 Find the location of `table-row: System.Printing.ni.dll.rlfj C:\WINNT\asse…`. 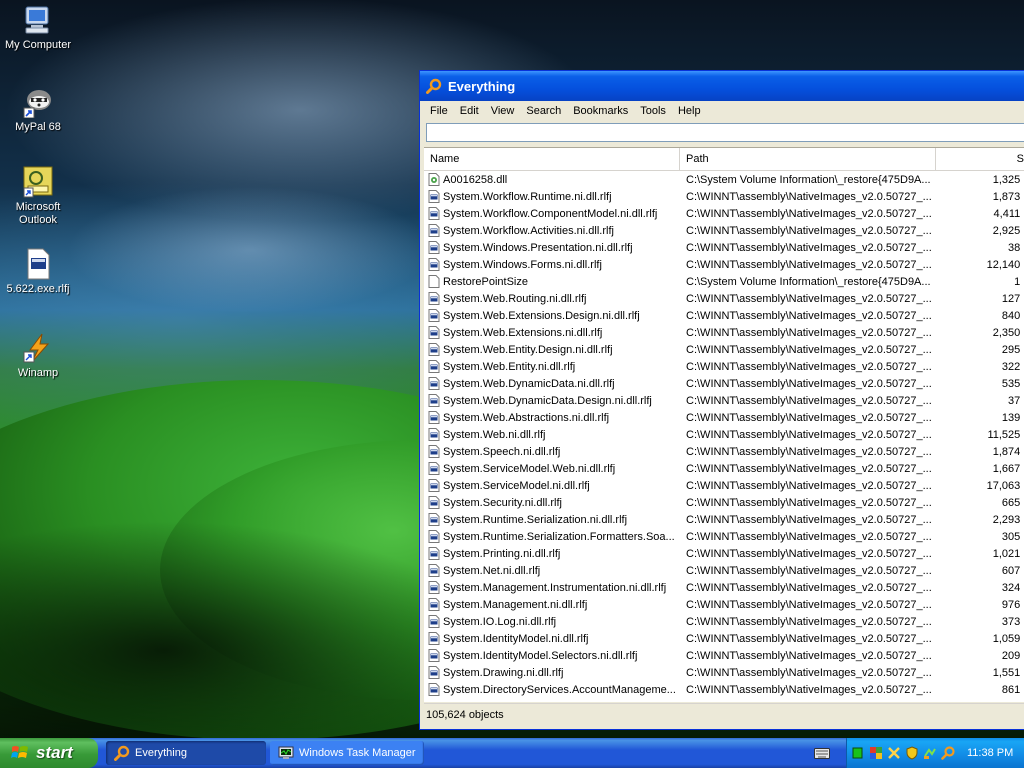

table-row: System.Printing.ni.dll.rlfj C:\WINNT\asse… is located at coordinates (724, 553).